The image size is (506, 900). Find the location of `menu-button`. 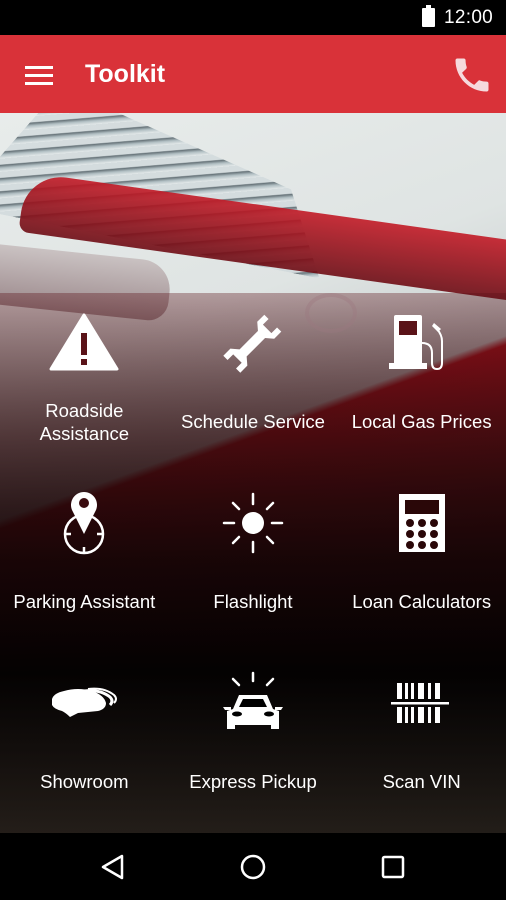

menu-button is located at coordinates (39, 75).